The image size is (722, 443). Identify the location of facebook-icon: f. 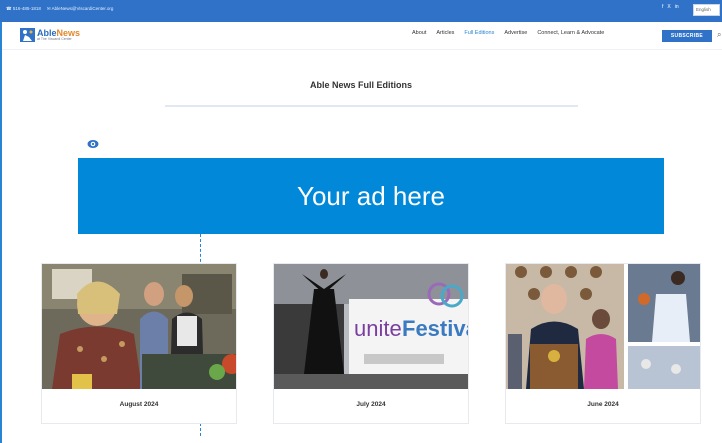
(662, 7).